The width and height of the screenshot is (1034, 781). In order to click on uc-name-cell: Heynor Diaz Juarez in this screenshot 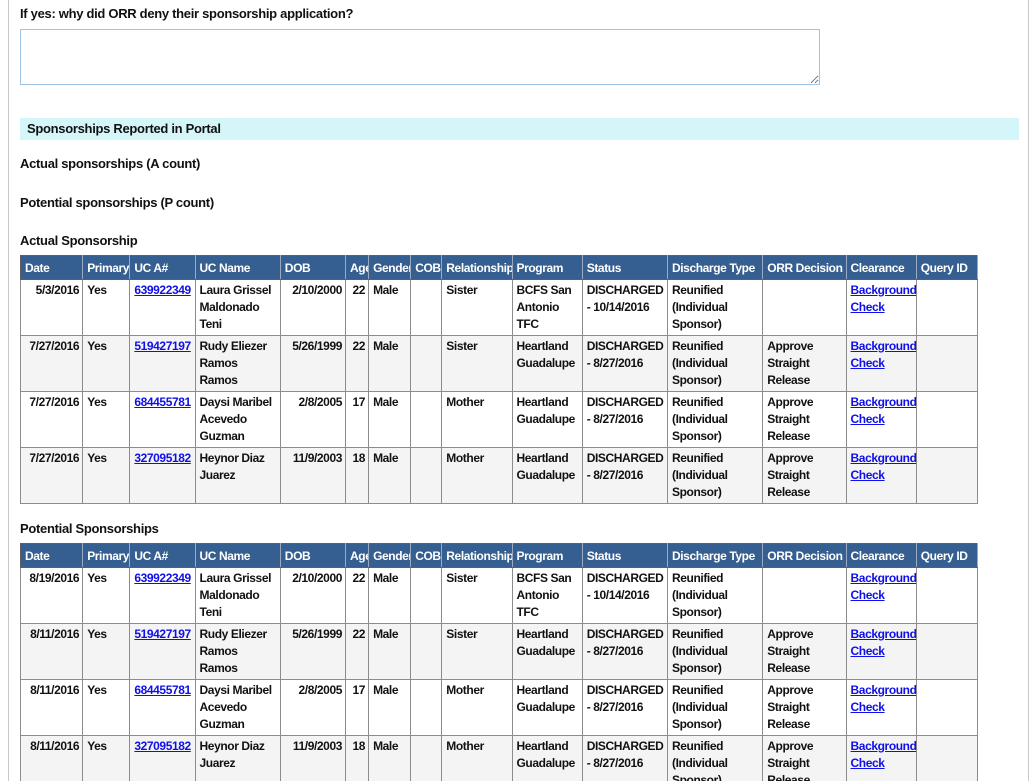, I will do `click(237, 758)`.